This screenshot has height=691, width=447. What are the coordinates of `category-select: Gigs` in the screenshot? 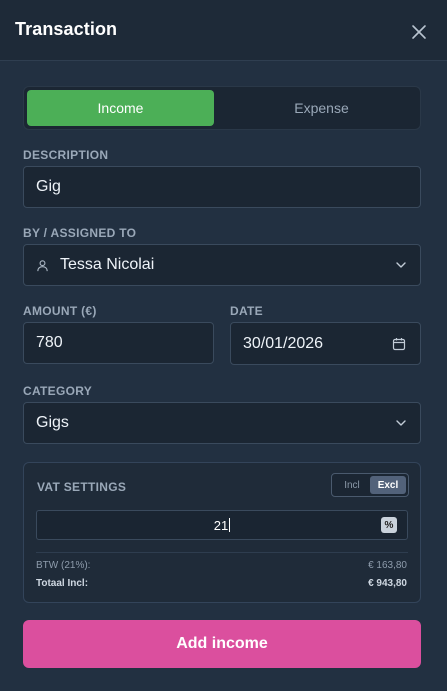 It's located at (222, 423).